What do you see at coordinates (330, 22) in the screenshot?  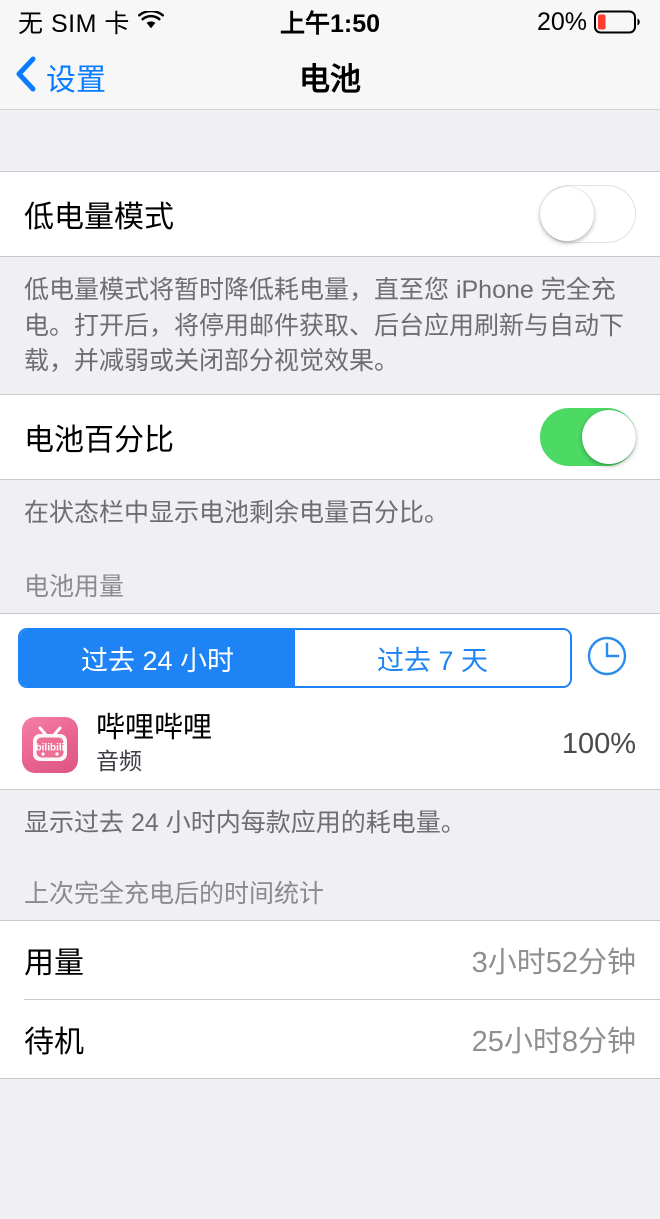 I see `status-bar: 无 SIM 卡 上午1:50 20%` at bounding box center [330, 22].